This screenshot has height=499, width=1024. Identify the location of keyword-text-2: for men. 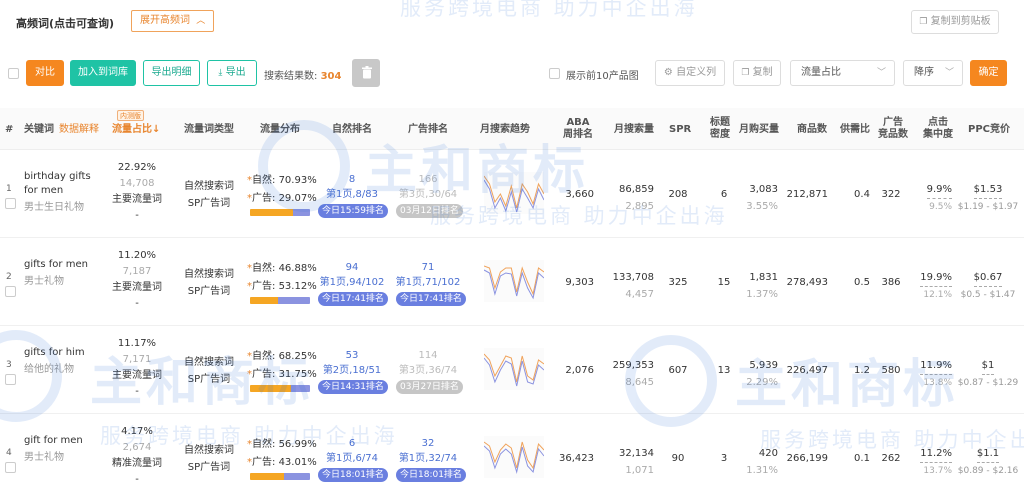
(57, 191).